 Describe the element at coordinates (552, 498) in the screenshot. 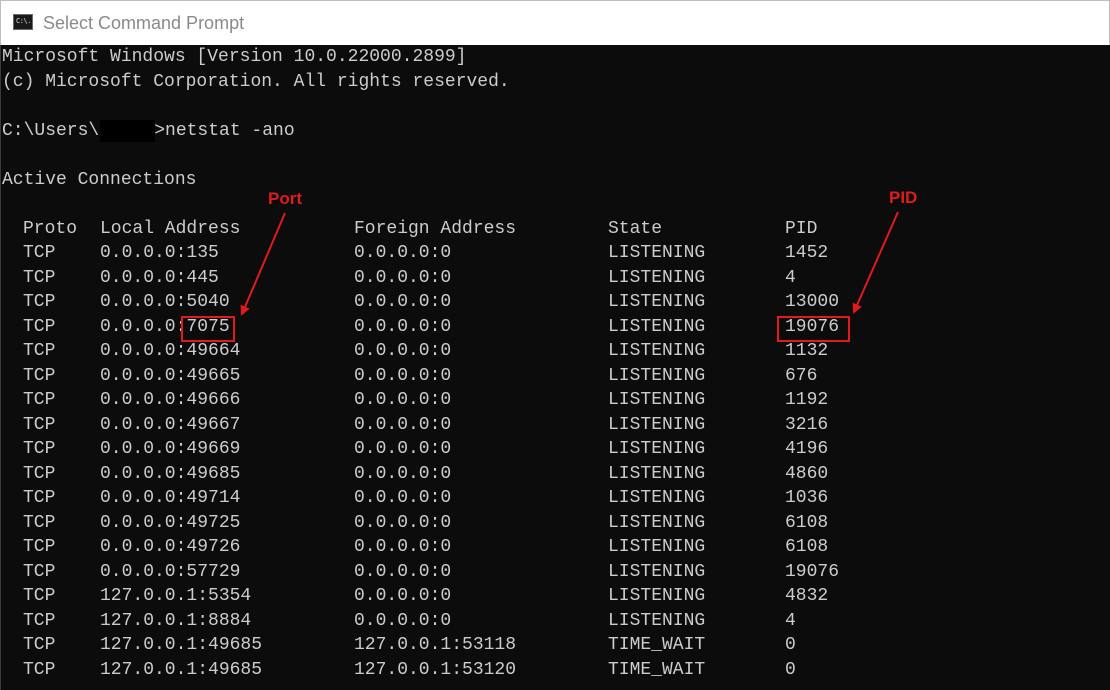

I see `table-row: TCP 0.0.0.0:49714 0.0.0.0:0 LISTENING 1036` at that location.